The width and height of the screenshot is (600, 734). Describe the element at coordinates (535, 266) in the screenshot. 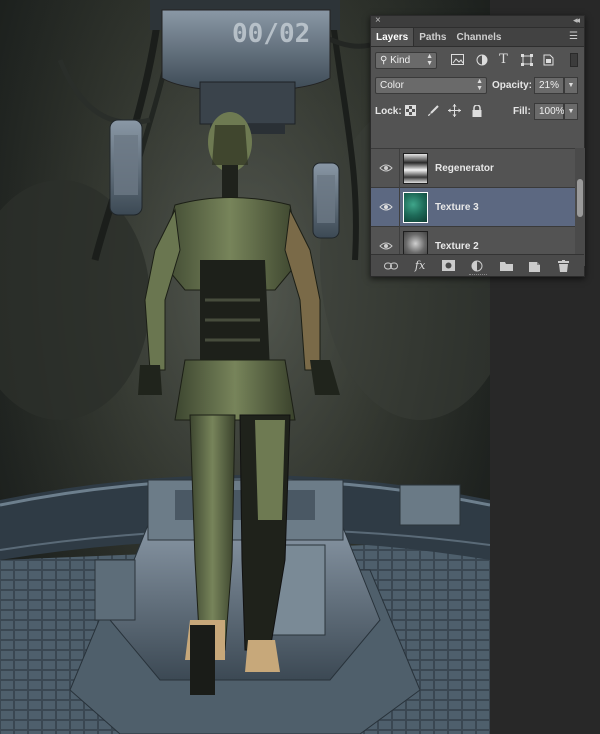

I see `new-layer-icon` at that location.